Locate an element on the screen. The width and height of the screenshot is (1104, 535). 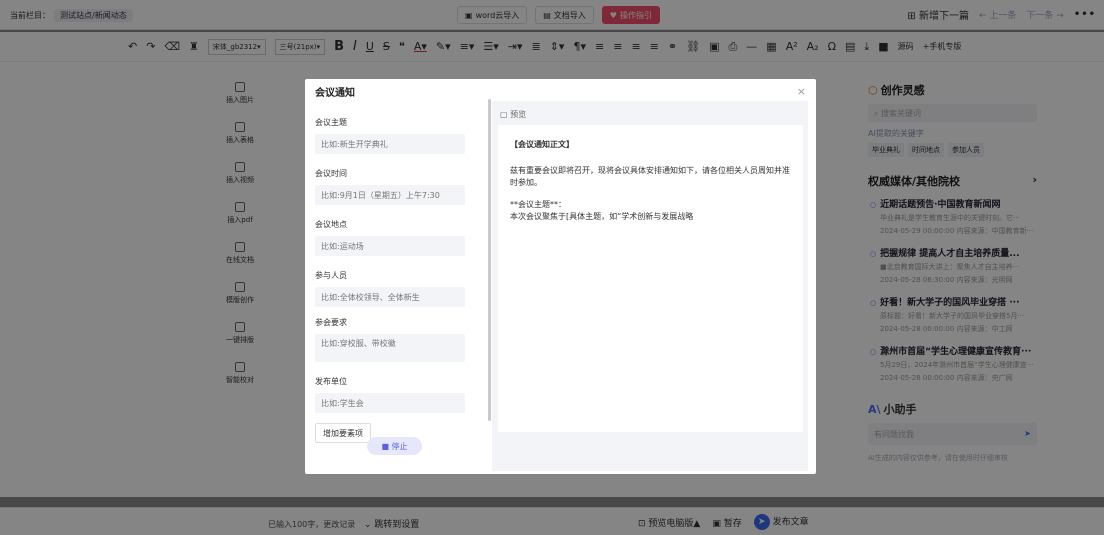
add-field-button: 增加要素项 is located at coordinates (343, 433).